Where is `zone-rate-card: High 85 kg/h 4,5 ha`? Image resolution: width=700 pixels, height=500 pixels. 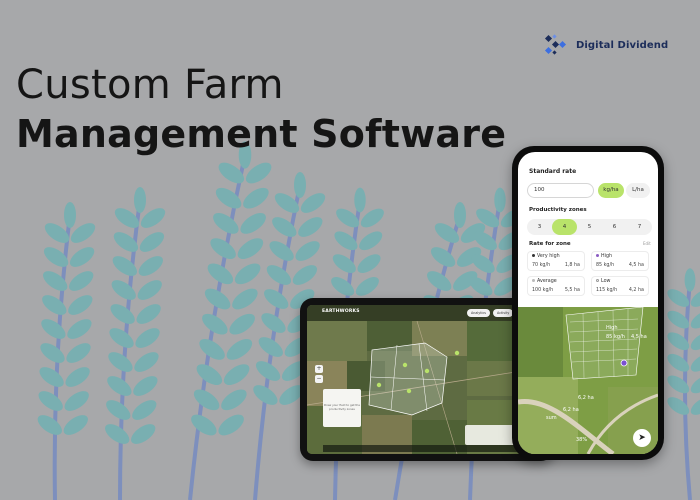
zone-rate-card: High 85 kg/h 4,5 ha is located at coordinates (620, 261).